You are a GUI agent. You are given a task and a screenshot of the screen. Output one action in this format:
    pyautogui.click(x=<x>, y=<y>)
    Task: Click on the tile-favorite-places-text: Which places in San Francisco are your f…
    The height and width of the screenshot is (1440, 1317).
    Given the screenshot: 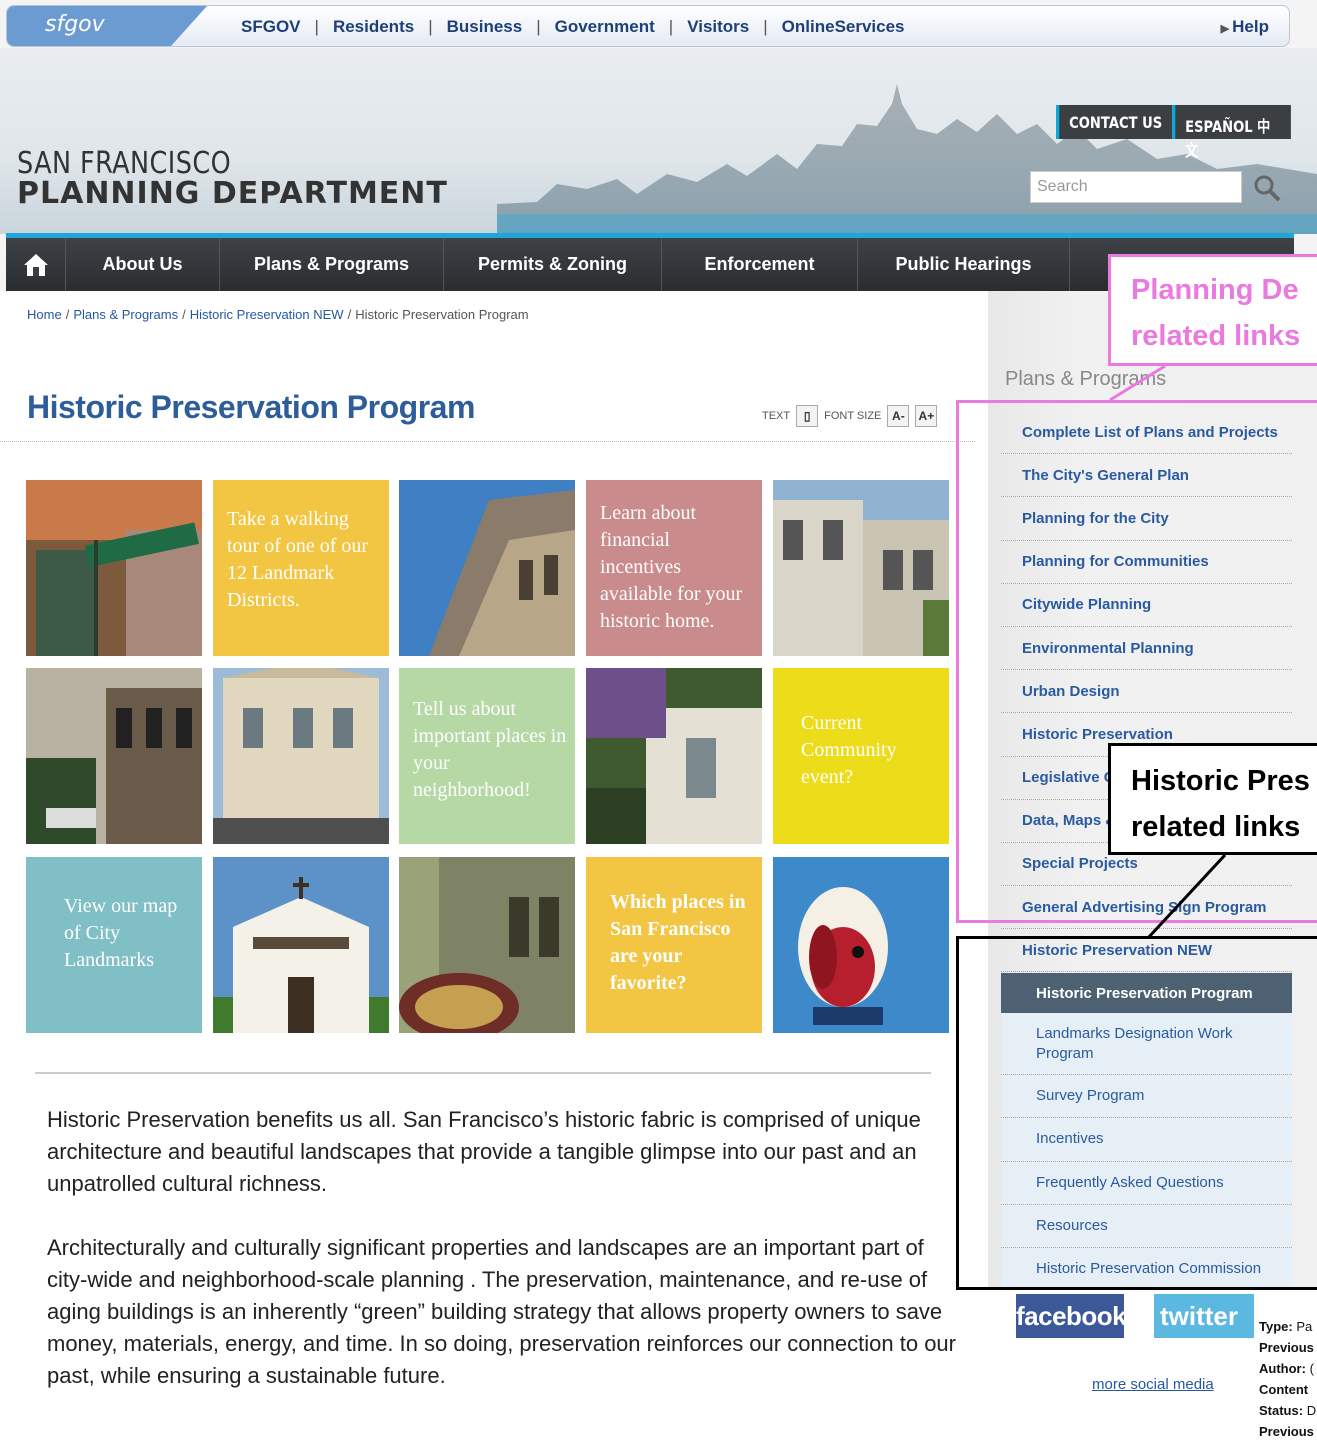 What is the action you would take?
    pyautogui.click(x=678, y=942)
    